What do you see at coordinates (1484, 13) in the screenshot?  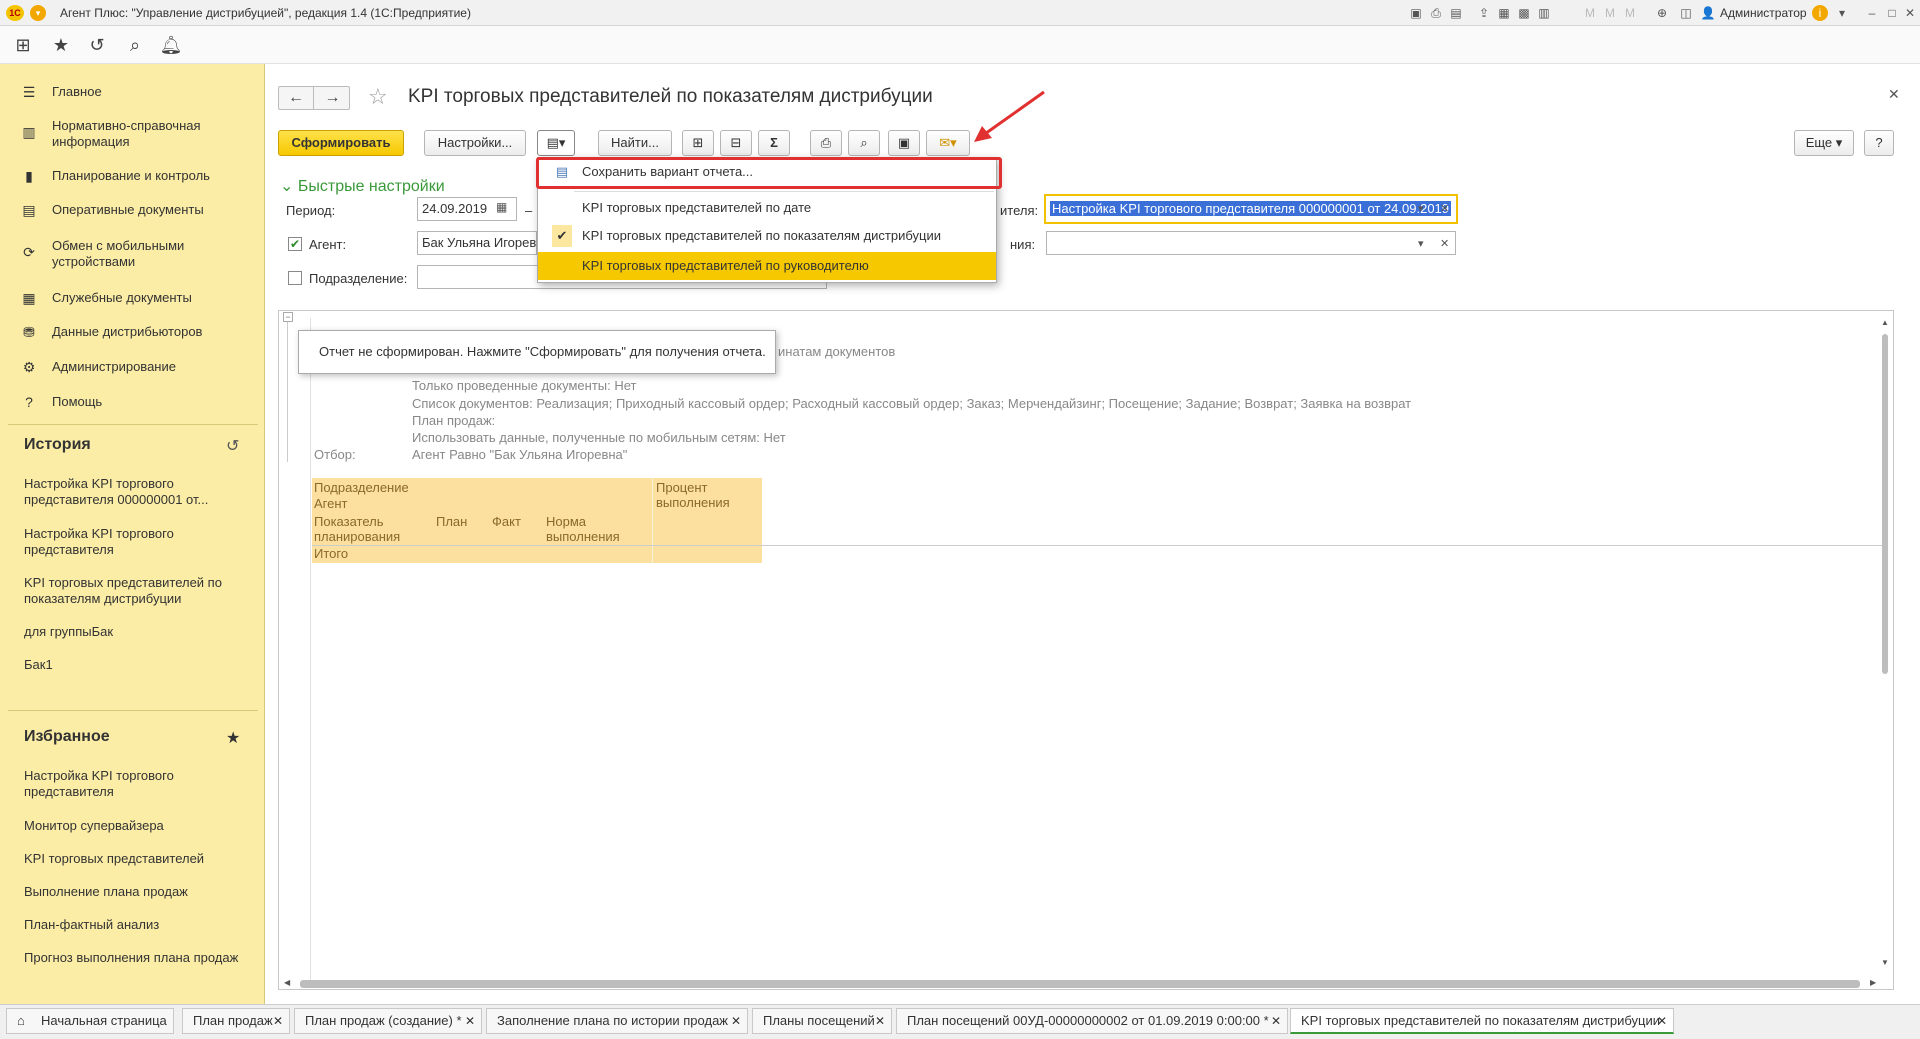 I see `export-icon: ⇪` at bounding box center [1484, 13].